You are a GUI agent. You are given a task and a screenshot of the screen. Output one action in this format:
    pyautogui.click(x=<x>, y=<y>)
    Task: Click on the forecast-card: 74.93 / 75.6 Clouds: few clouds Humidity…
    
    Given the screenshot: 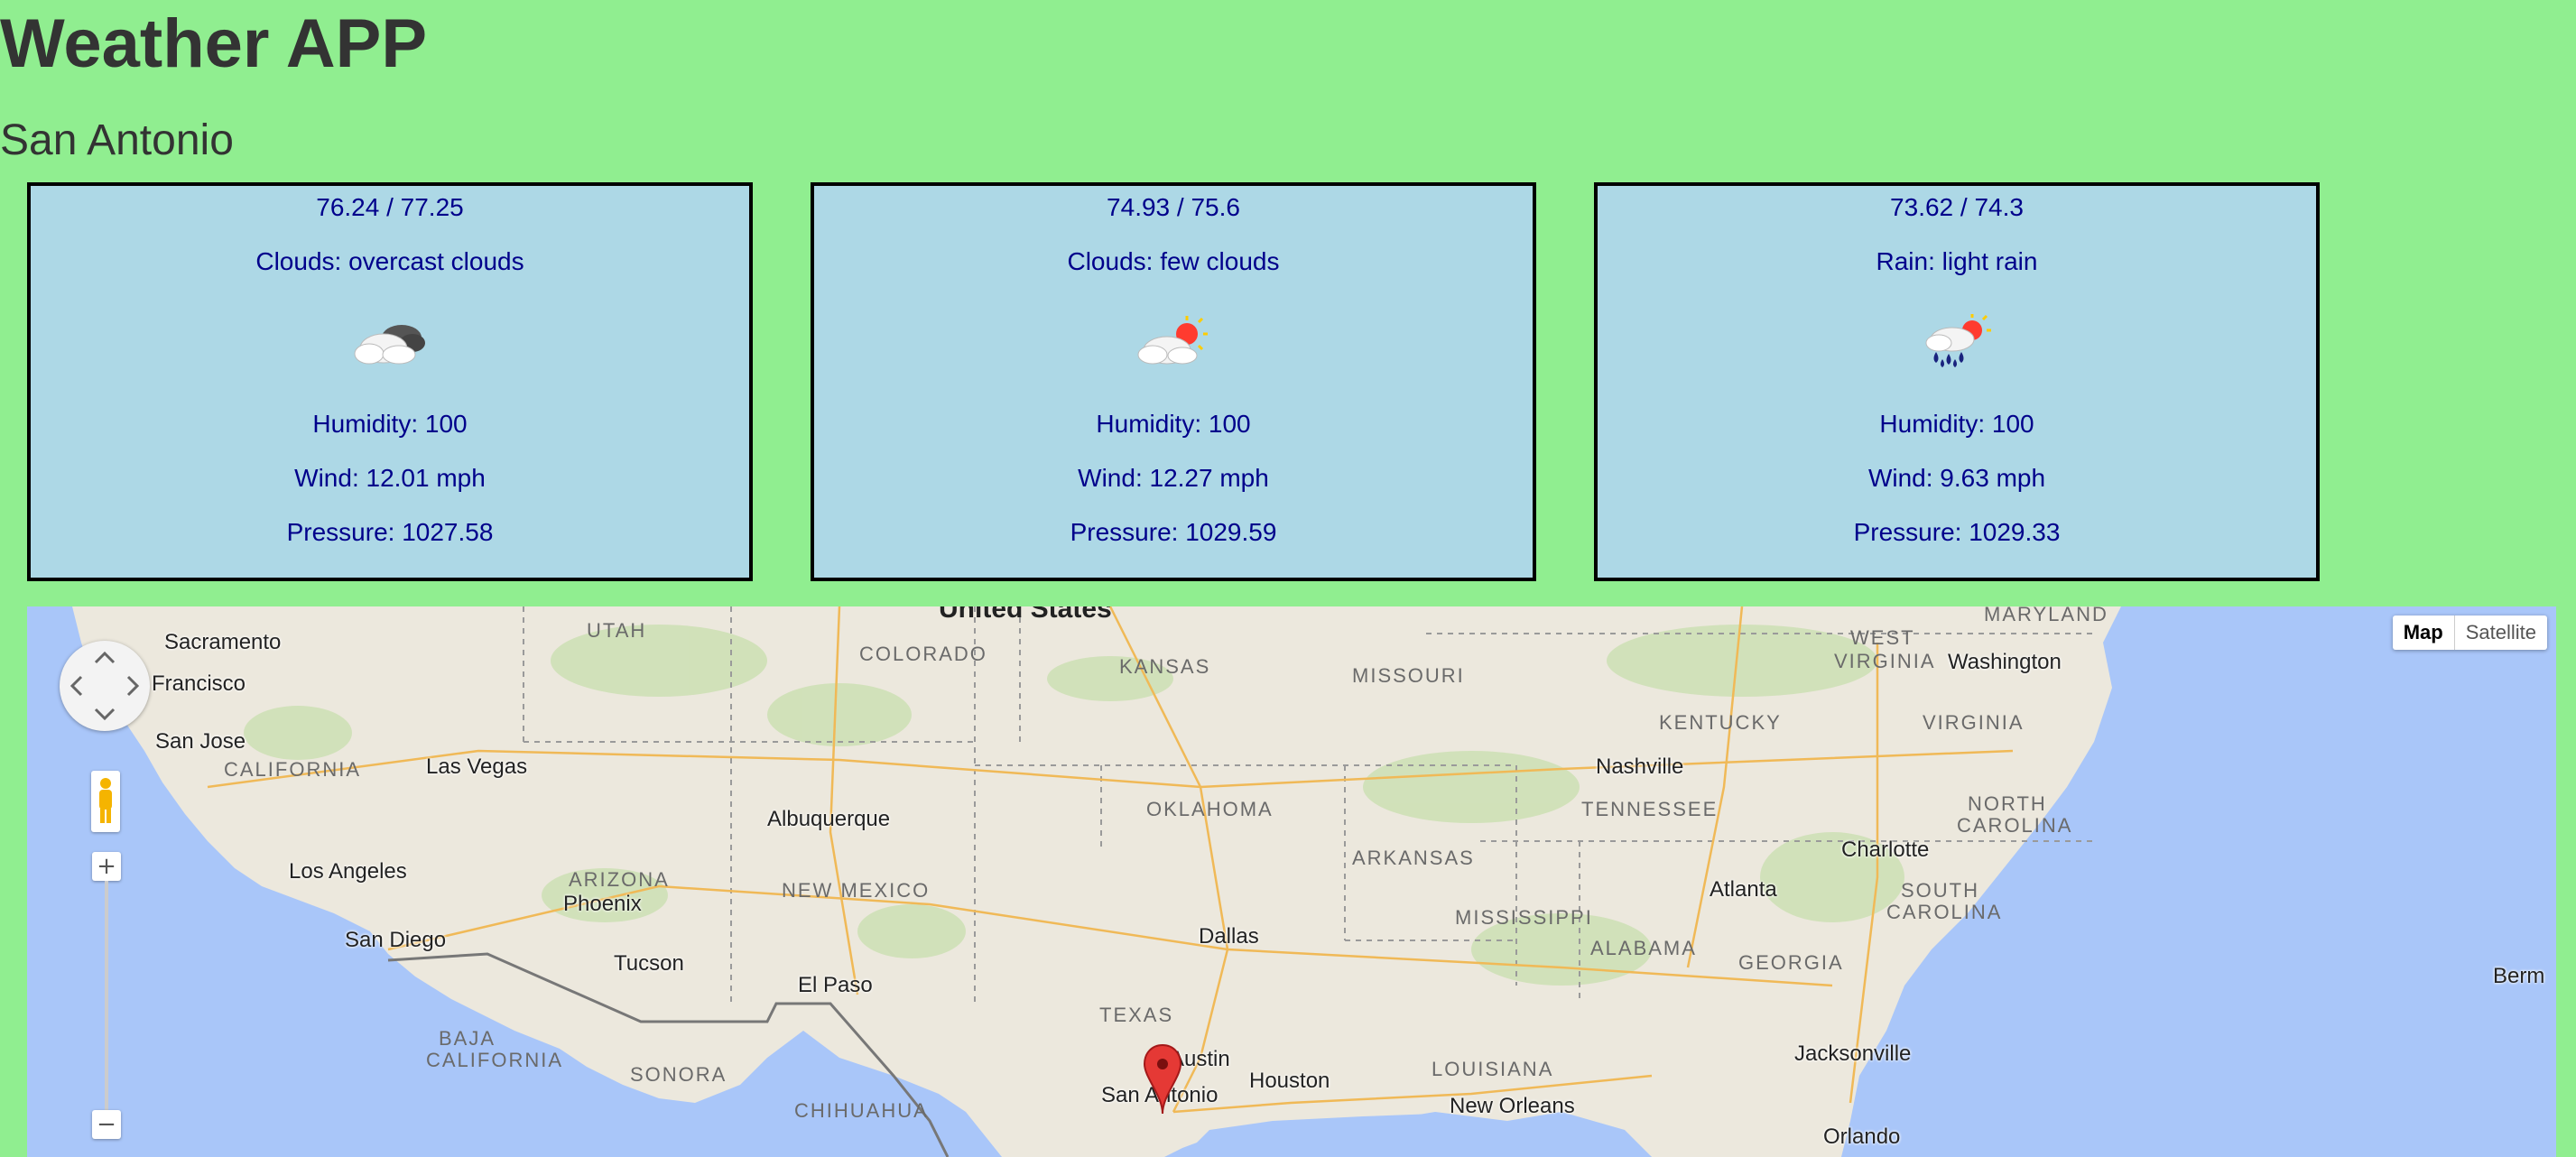 What is the action you would take?
    pyautogui.click(x=1174, y=381)
    